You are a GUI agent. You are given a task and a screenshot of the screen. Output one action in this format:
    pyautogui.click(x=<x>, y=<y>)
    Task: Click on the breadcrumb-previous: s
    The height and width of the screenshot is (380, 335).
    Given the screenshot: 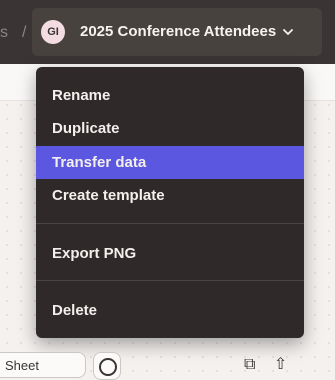 What is the action you would take?
    pyautogui.click(x=4, y=33)
    